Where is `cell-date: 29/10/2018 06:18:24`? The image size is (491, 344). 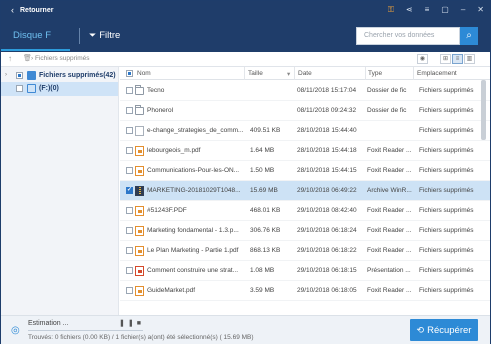
cell-date: 29/10/2018 06:18:24 is located at coordinates (327, 230).